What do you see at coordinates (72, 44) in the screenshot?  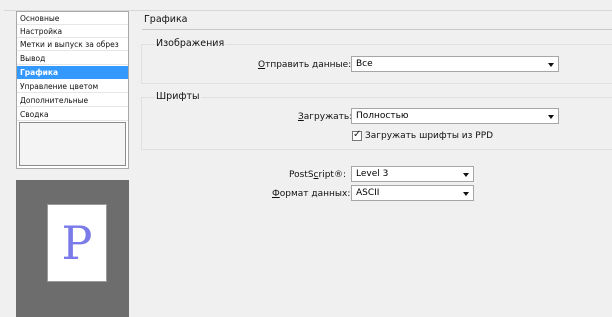 I see `category-item-marks-bleed: Метки и выпуск за обрез` at bounding box center [72, 44].